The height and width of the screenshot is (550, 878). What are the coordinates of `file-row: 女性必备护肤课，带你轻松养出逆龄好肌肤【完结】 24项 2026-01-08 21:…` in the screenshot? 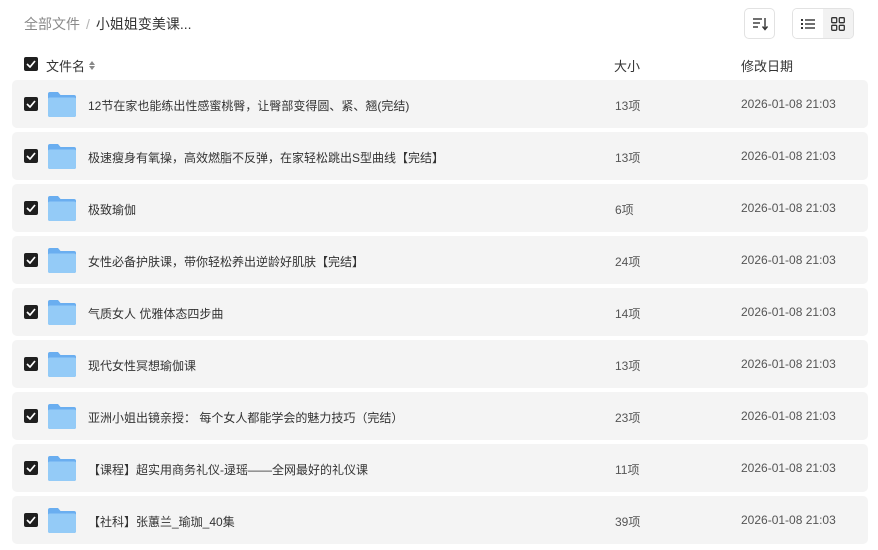 It's located at (440, 260).